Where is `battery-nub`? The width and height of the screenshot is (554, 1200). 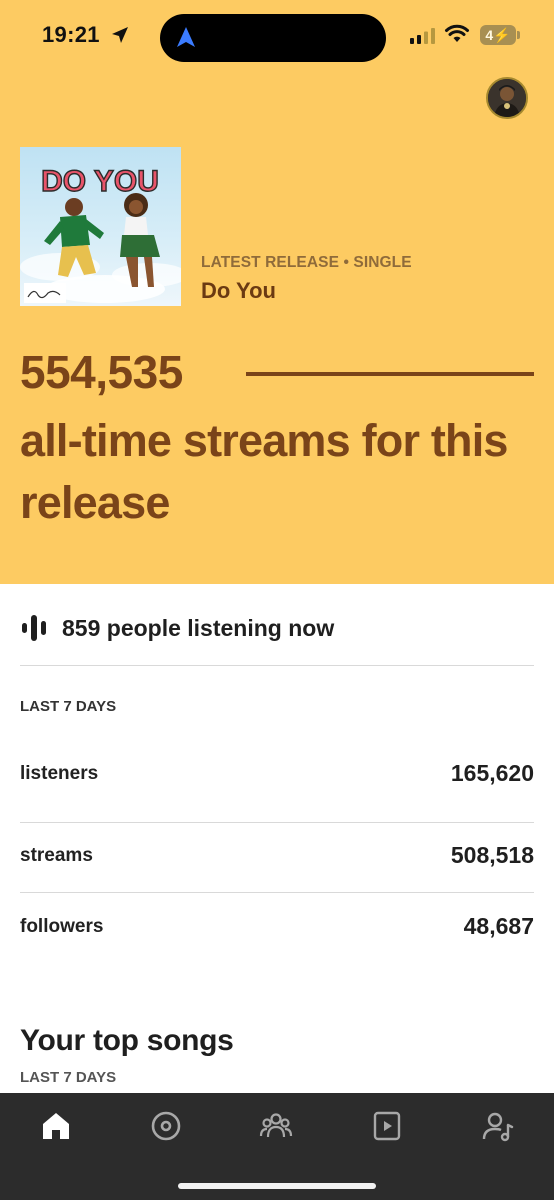 battery-nub is located at coordinates (518, 35).